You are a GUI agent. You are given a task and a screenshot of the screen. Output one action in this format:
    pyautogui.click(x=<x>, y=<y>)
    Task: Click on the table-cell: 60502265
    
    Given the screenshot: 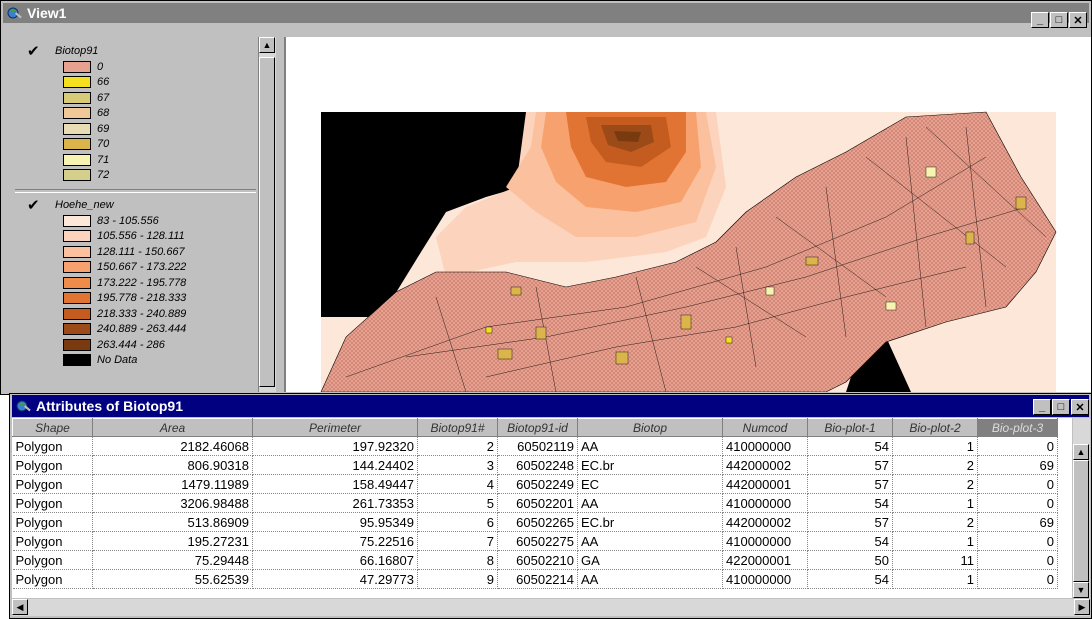 What is the action you would take?
    pyautogui.click(x=537, y=522)
    